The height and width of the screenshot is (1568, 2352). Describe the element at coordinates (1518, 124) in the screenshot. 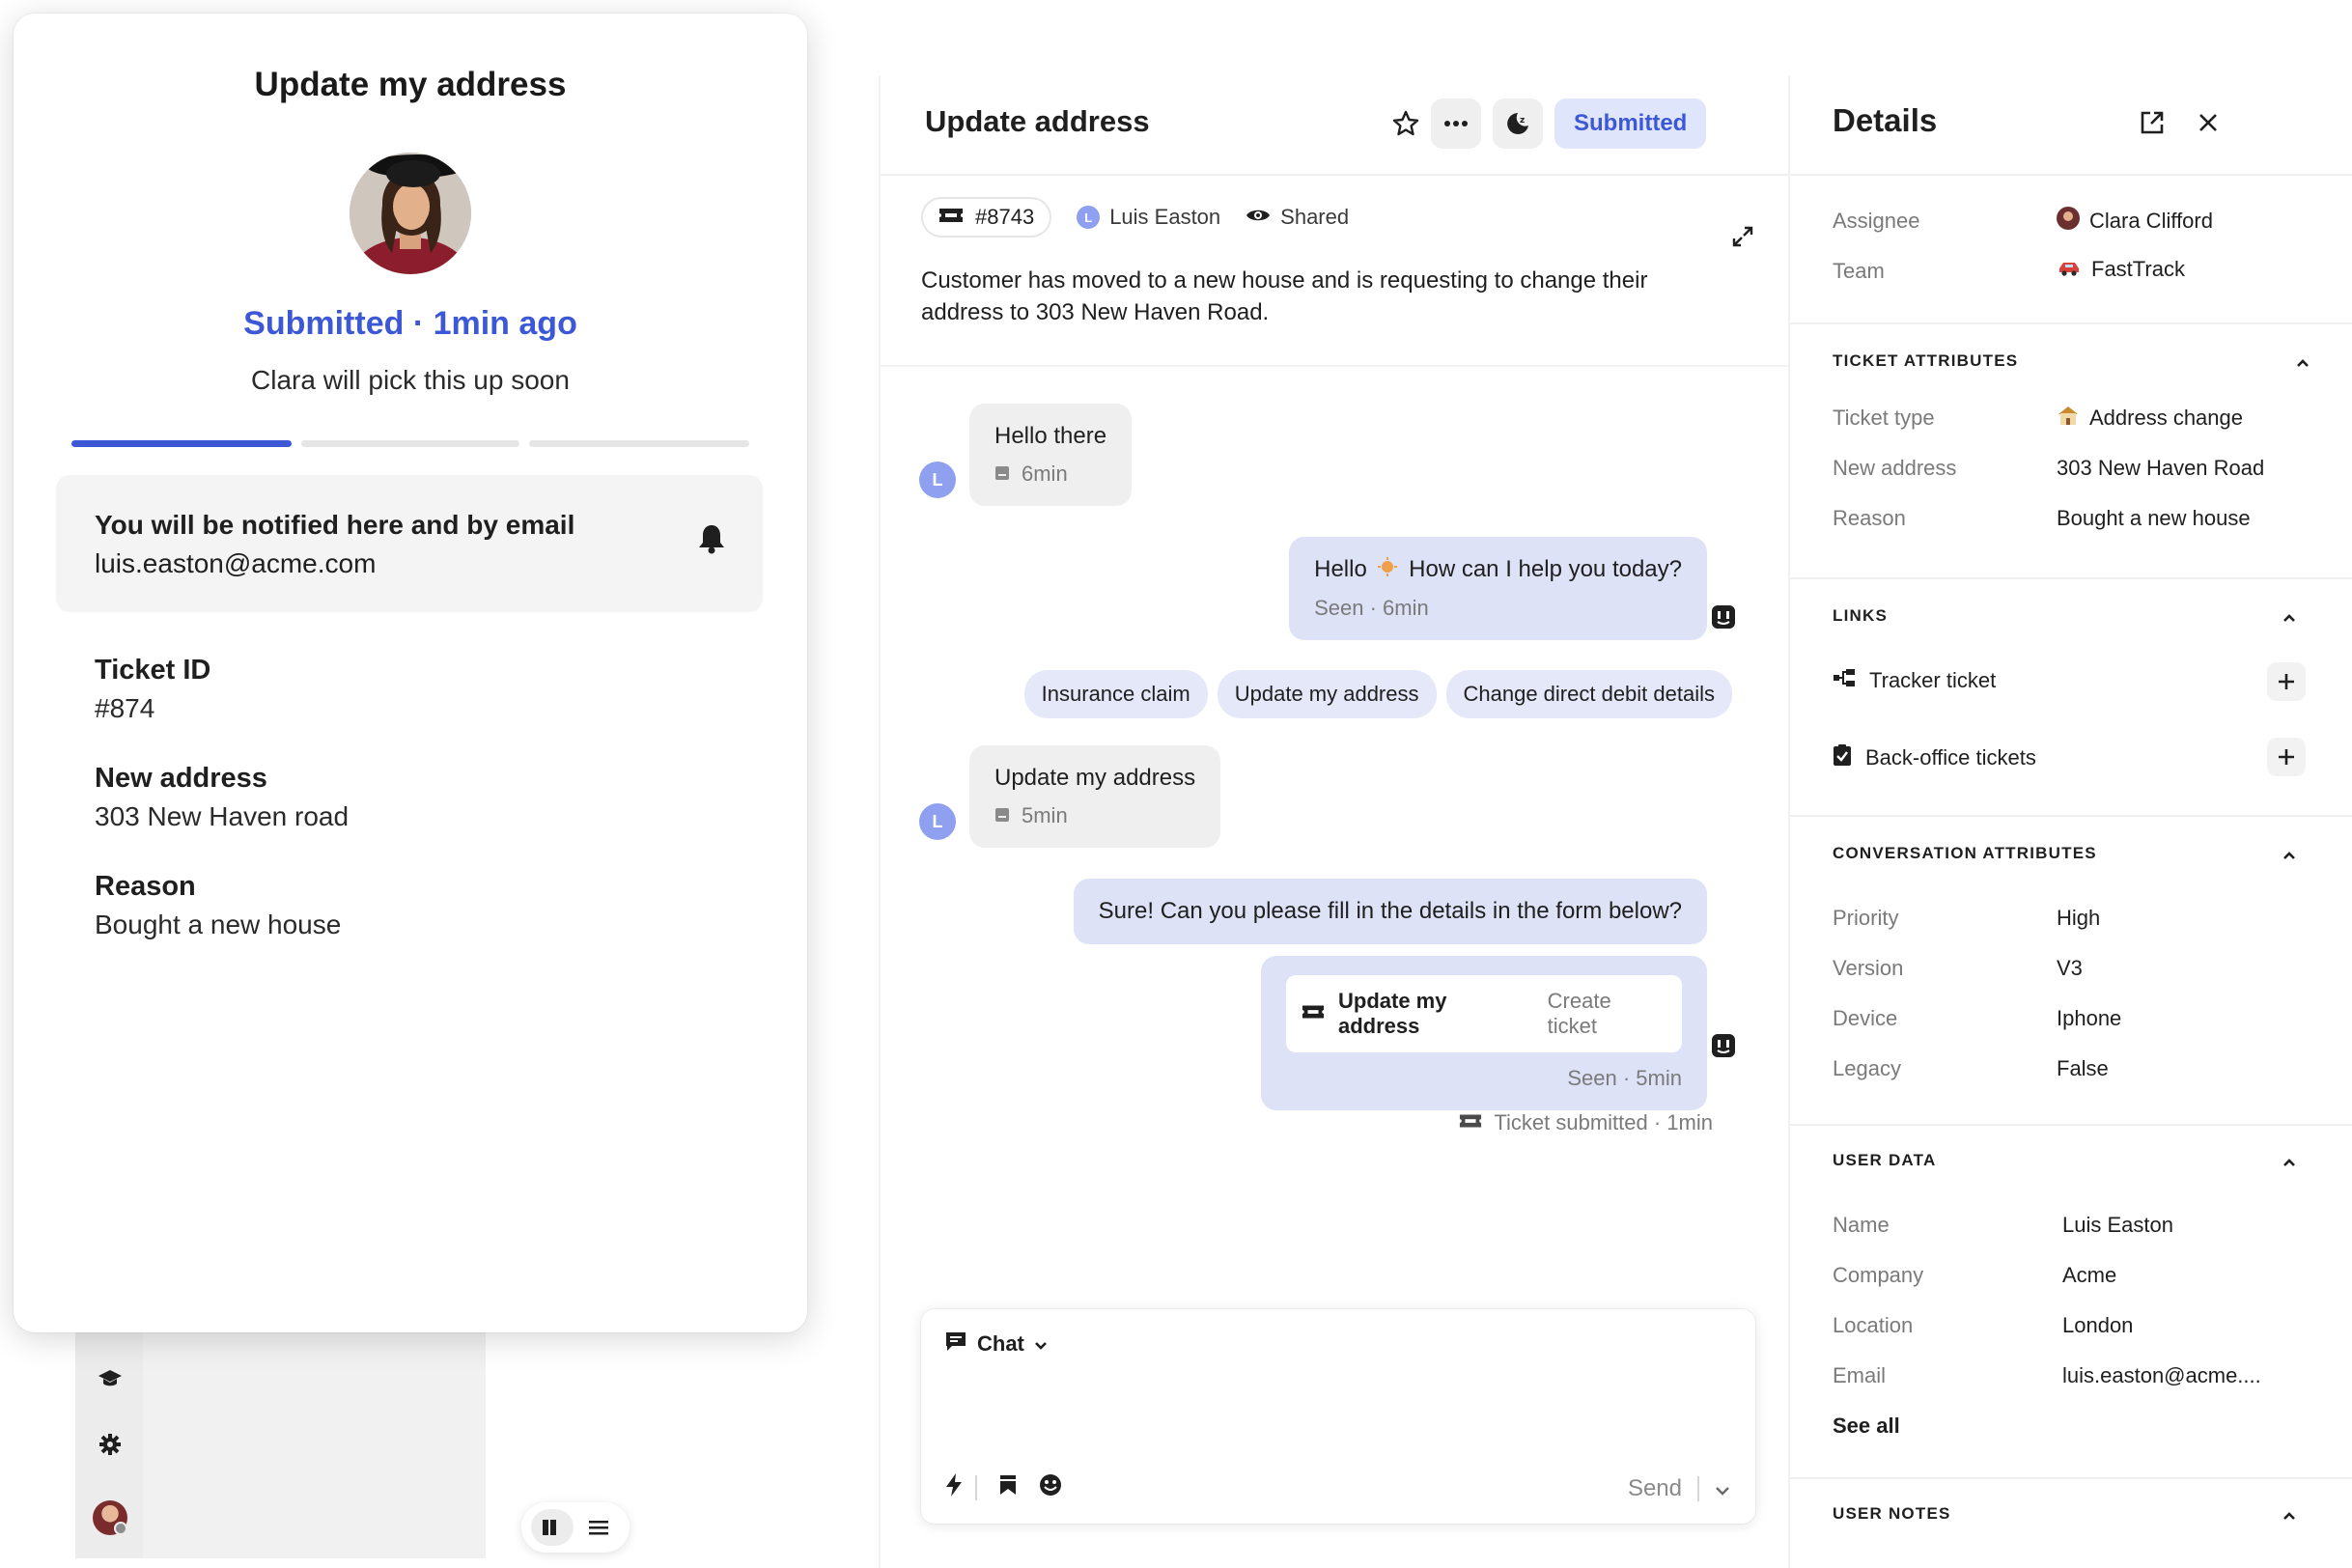

I see `snooze-icon: z` at that location.